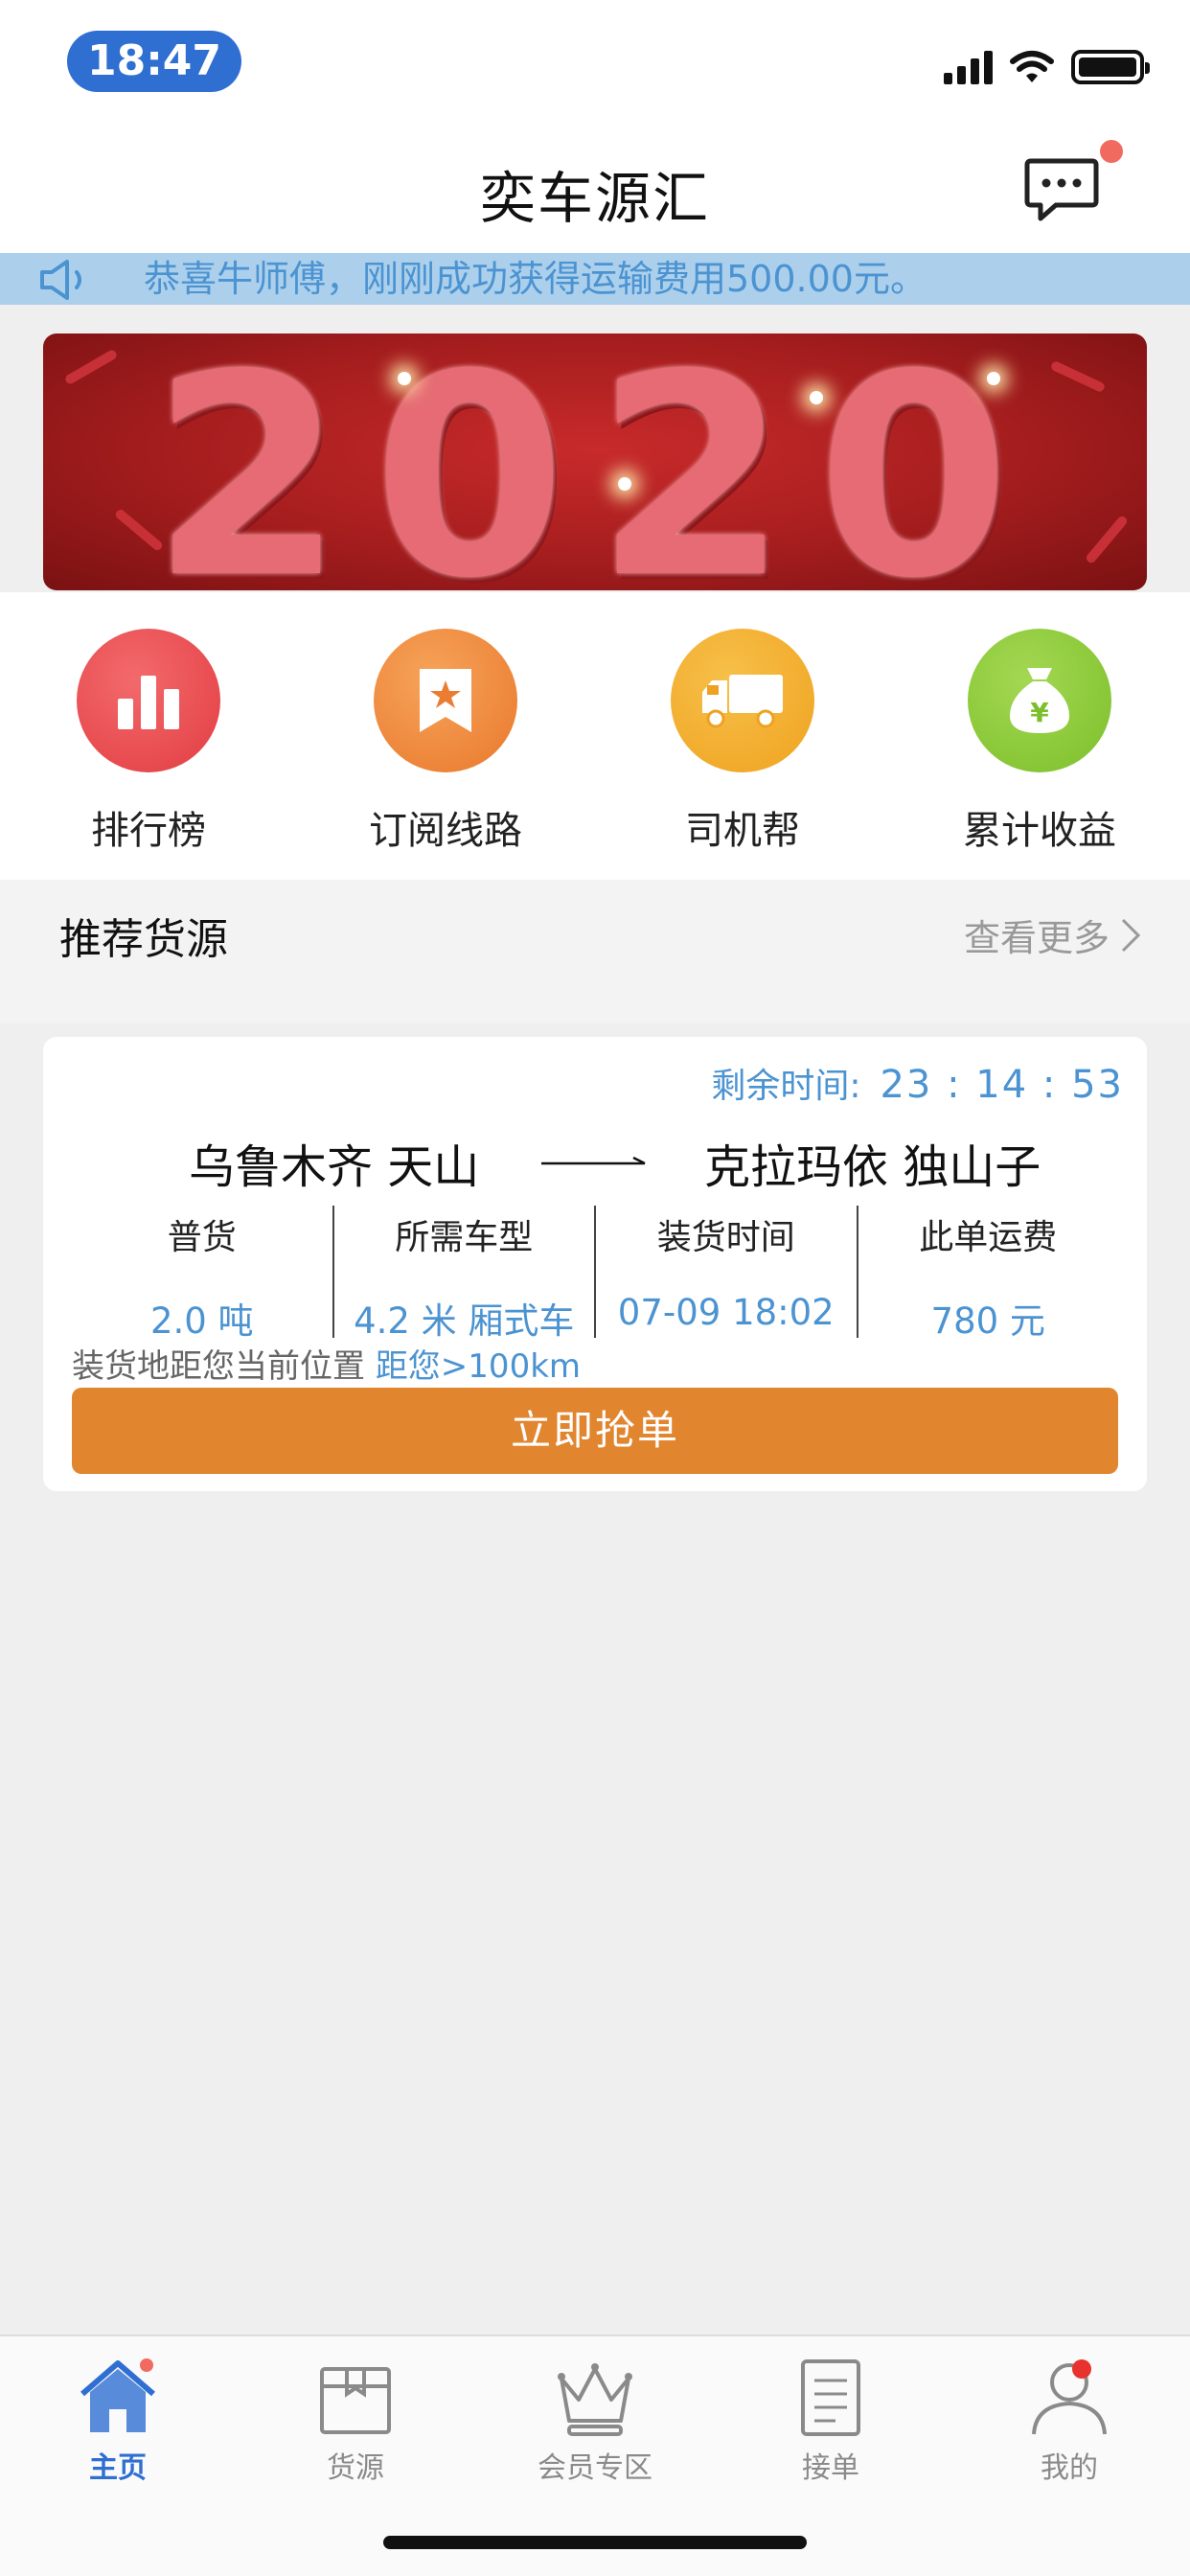 Image resolution: width=1190 pixels, height=2576 pixels. What do you see at coordinates (595, 59) in the screenshot?
I see `status-bar: 18:47` at bounding box center [595, 59].